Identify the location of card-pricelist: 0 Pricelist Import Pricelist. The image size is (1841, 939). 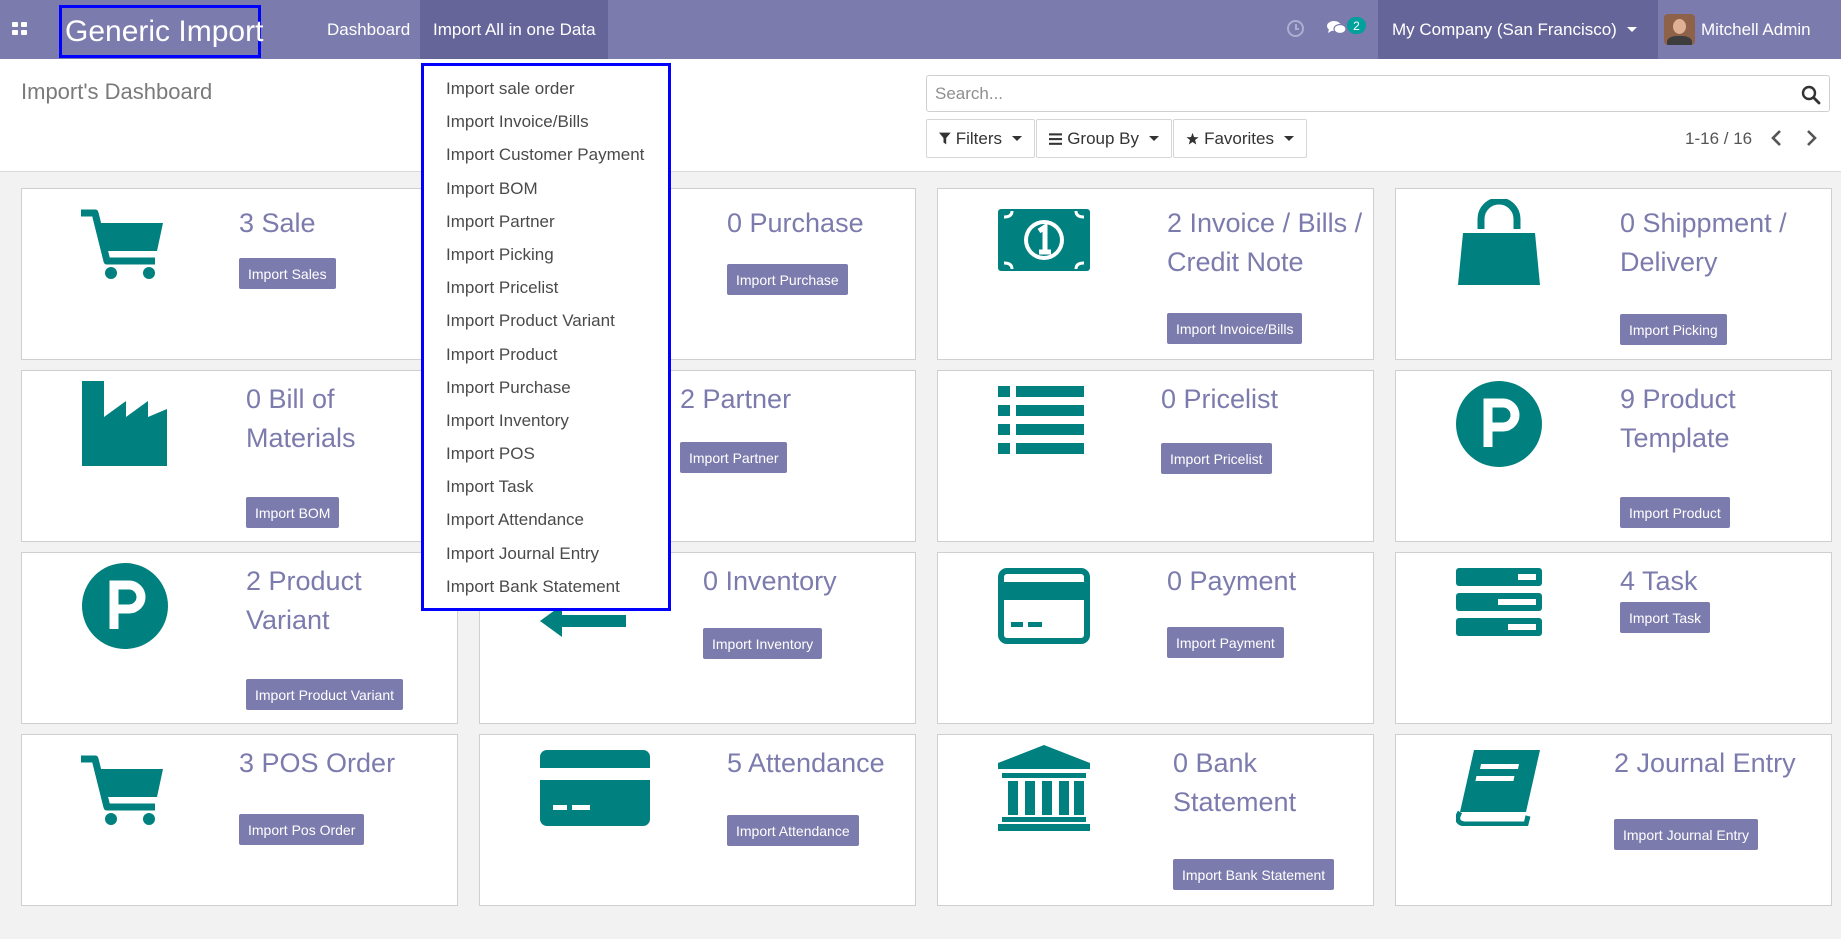
(1155, 456).